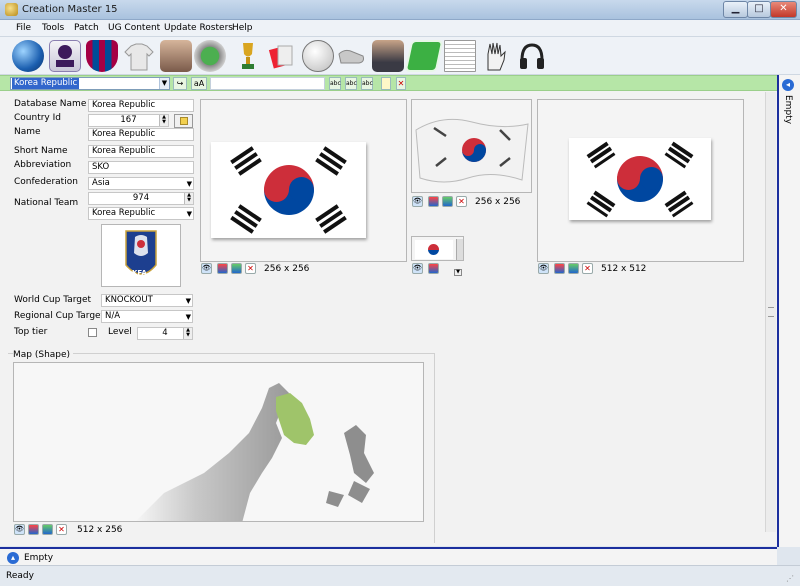  What do you see at coordinates (210, 56) in the screenshot?
I see `stadium-icon` at bounding box center [210, 56].